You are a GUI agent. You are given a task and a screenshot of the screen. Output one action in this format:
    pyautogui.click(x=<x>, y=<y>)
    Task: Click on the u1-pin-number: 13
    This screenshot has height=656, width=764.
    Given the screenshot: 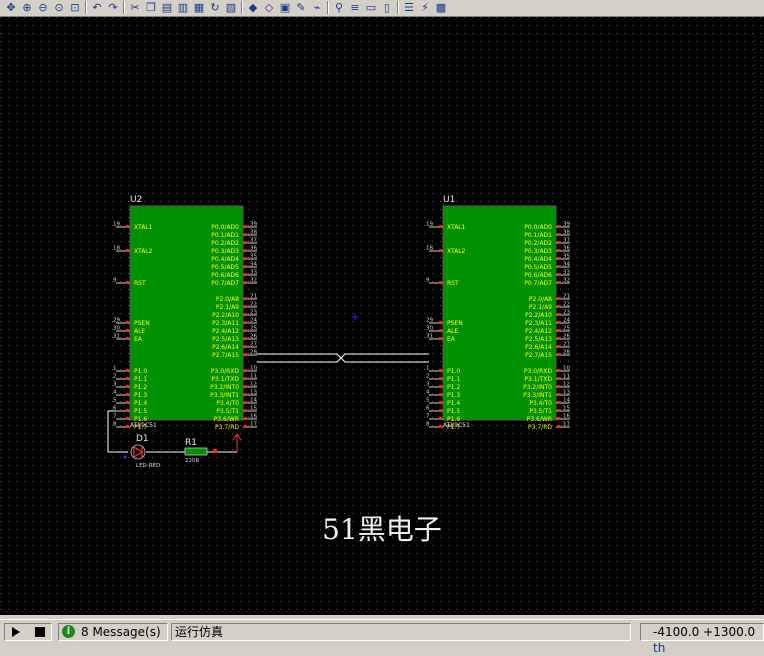 What is the action you would take?
    pyautogui.click(x=566, y=393)
    